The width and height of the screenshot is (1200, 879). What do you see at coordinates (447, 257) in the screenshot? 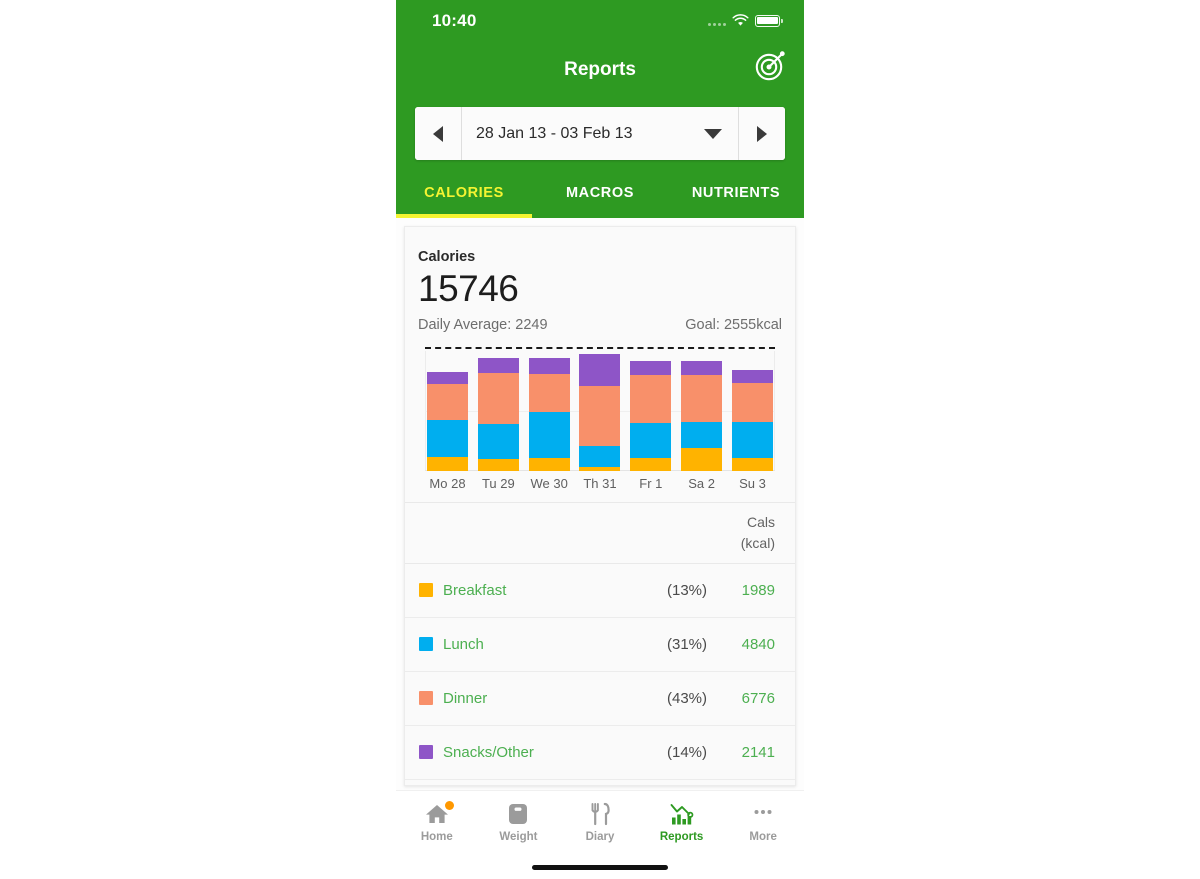
I see `card-title: Calories` at bounding box center [447, 257].